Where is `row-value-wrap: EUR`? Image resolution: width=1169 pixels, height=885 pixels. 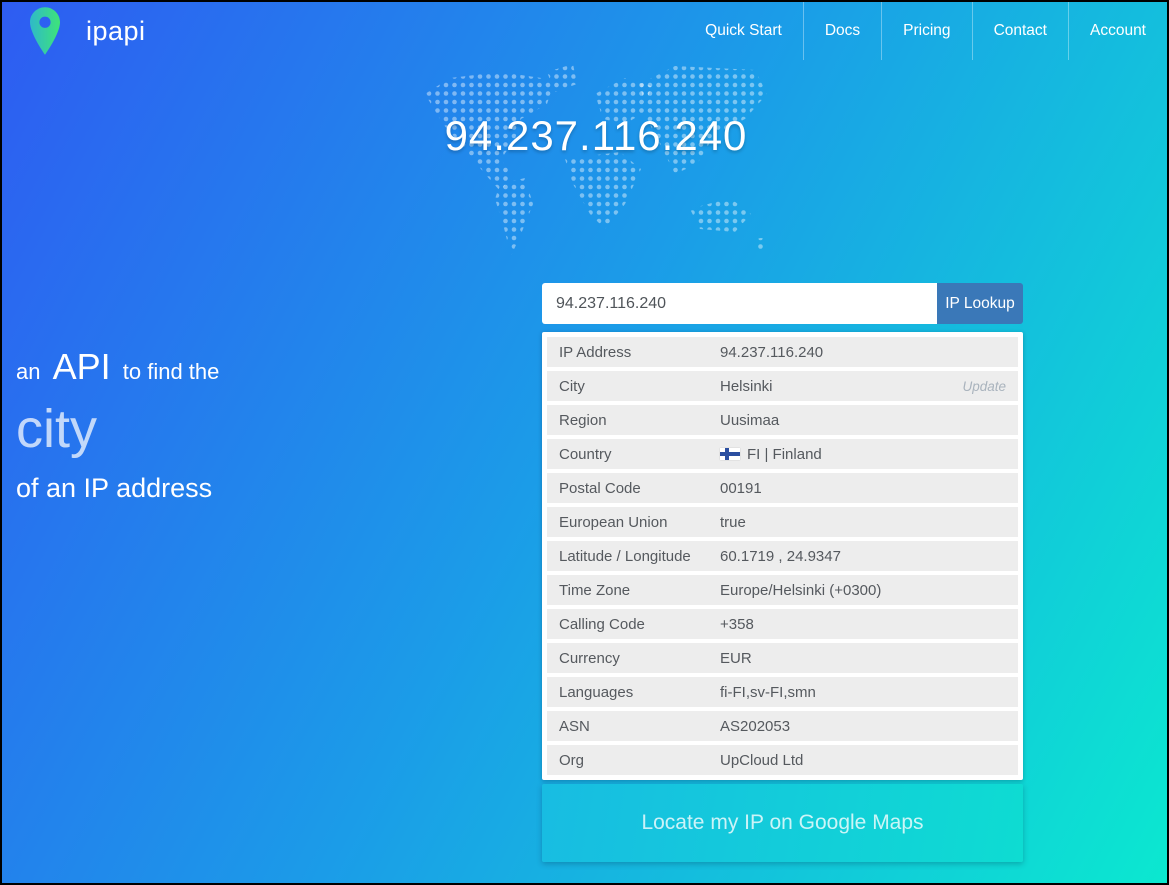 row-value-wrap: EUR is located at coordinates (736, 658).